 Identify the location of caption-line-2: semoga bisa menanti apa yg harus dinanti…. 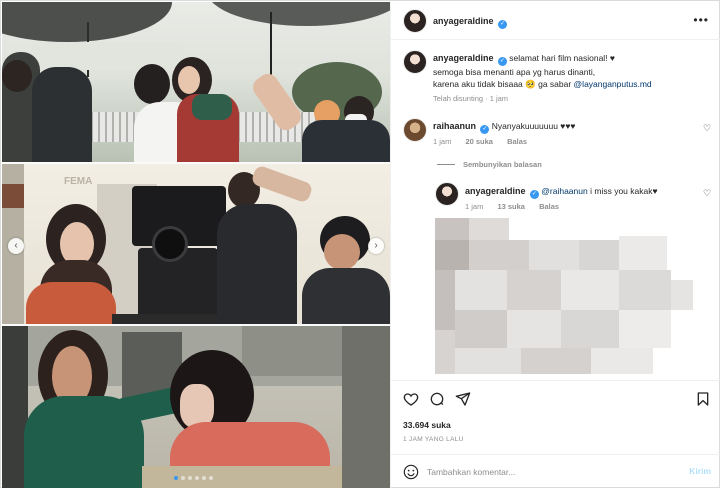
(514, 72).